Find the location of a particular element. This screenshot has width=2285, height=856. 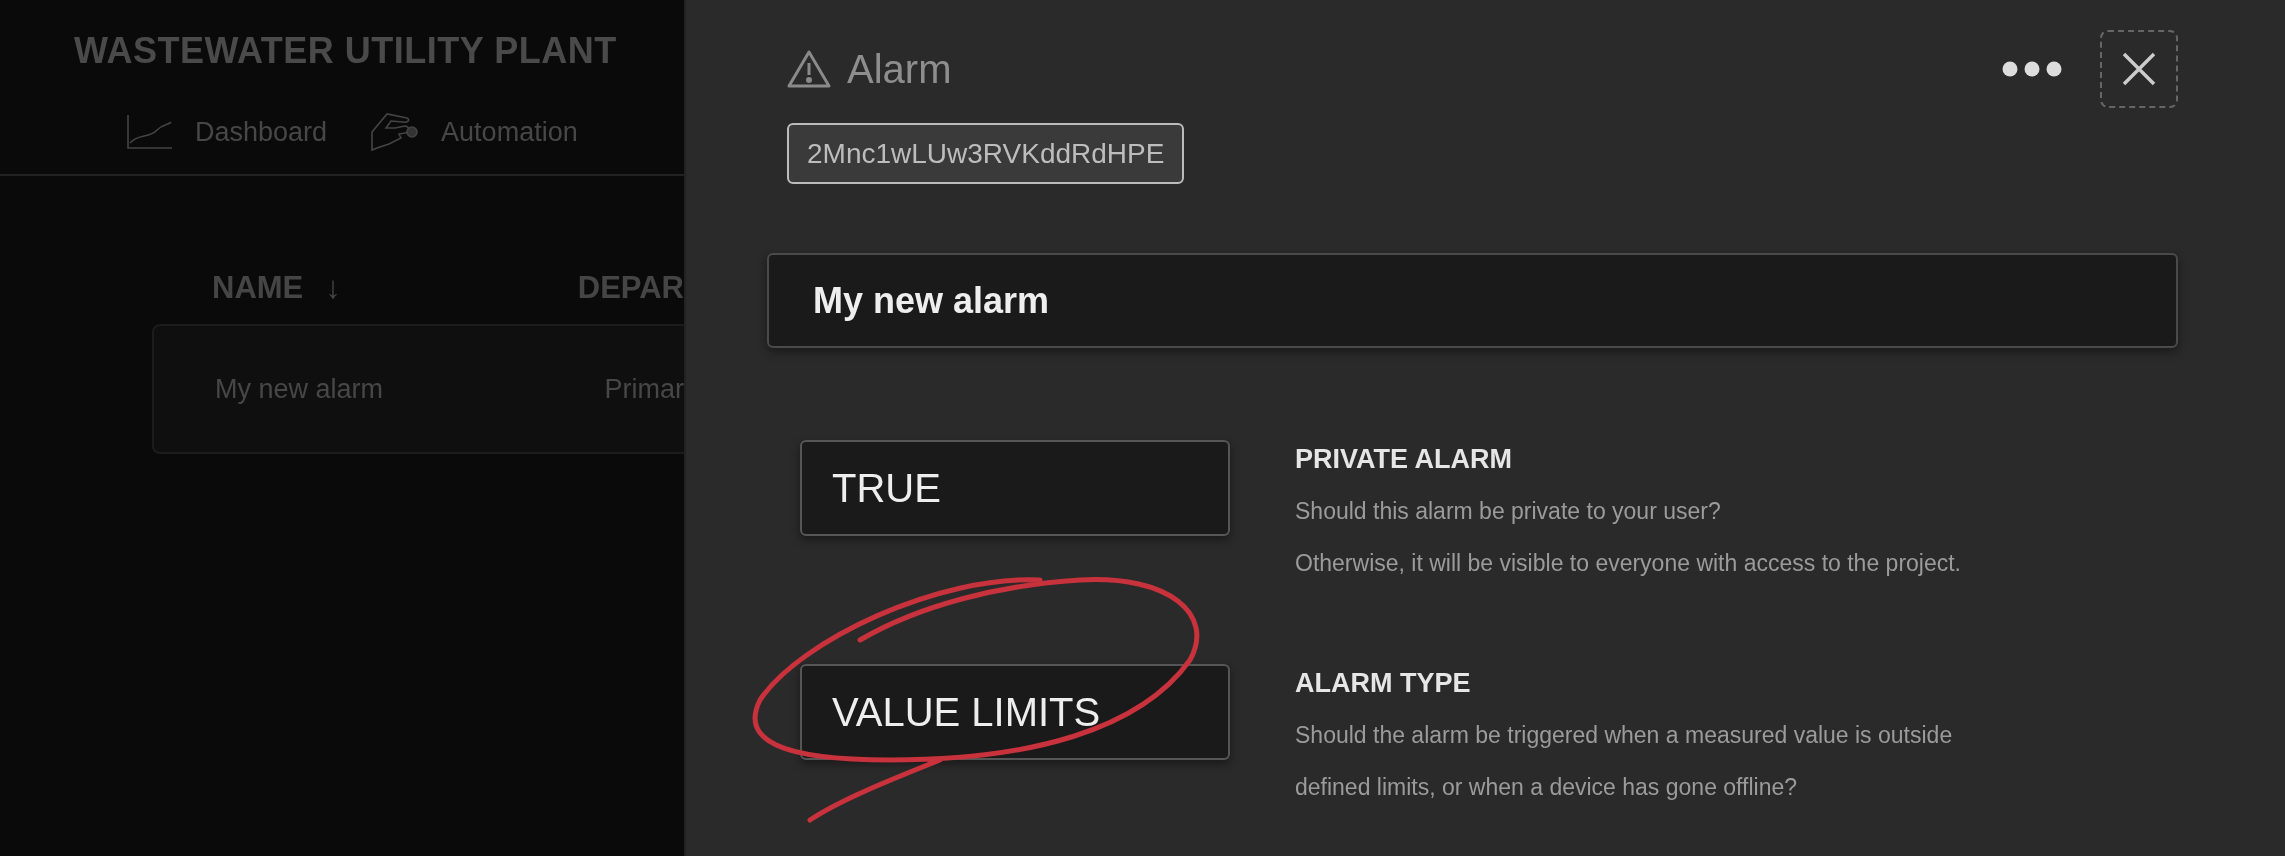

close-icon is located at coordinates (2139, 69).